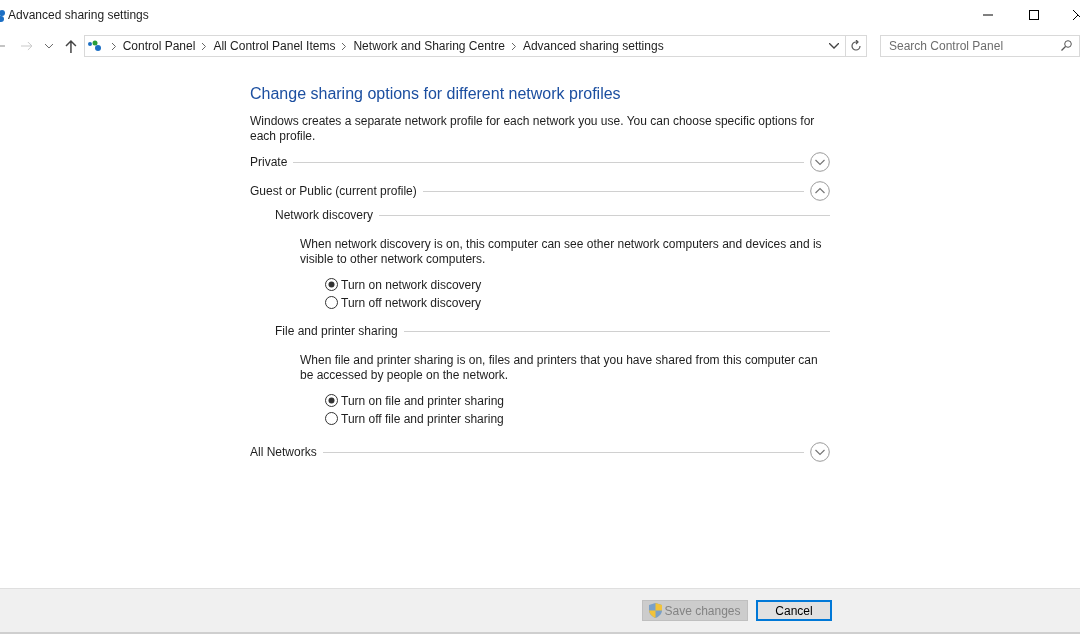 The width and height of the screenshot is (1080, 634). Describe the element at coordinates (159, 46) in the screenshot. I see `breadcrumb-item: Control Panel` at that location.